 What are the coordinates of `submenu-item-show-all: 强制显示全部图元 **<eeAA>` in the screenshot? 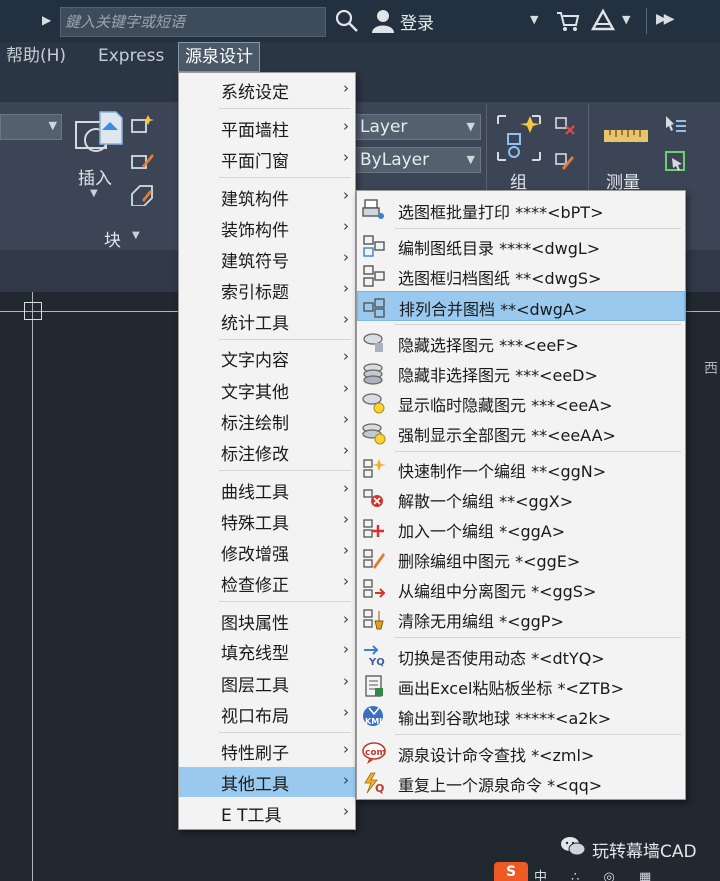 It's located at (521, 433).